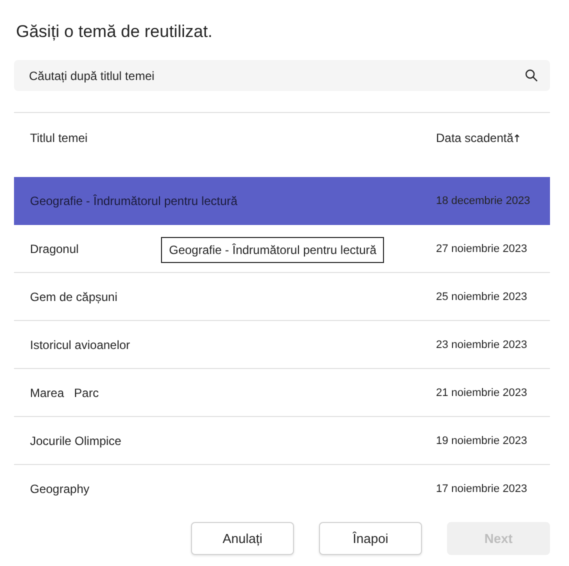  Describe the element at coordinates (60, 489) in the screenshot. I see `table-cell: Geography` at that location.